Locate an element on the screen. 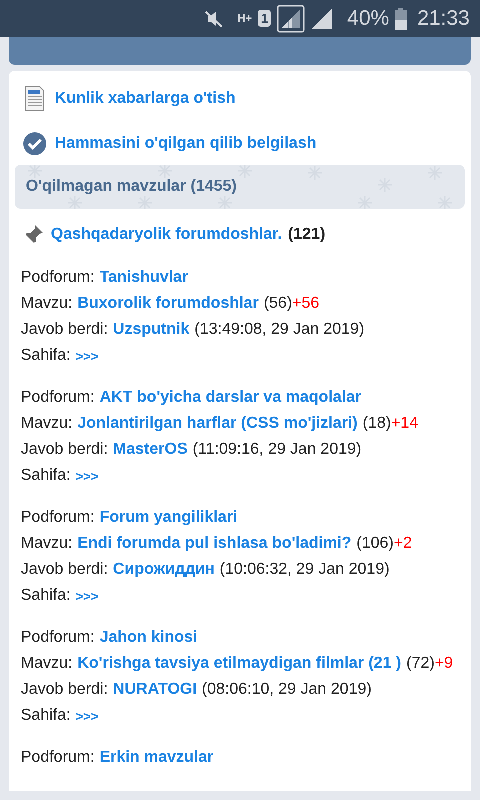 The image size is (480, 800). mute-icon is located at coordinates (214, 18).